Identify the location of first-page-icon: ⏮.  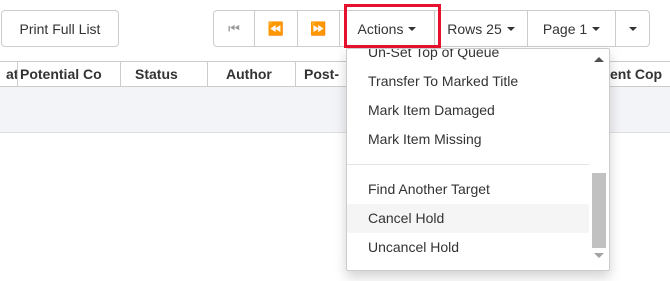
(234, 28).